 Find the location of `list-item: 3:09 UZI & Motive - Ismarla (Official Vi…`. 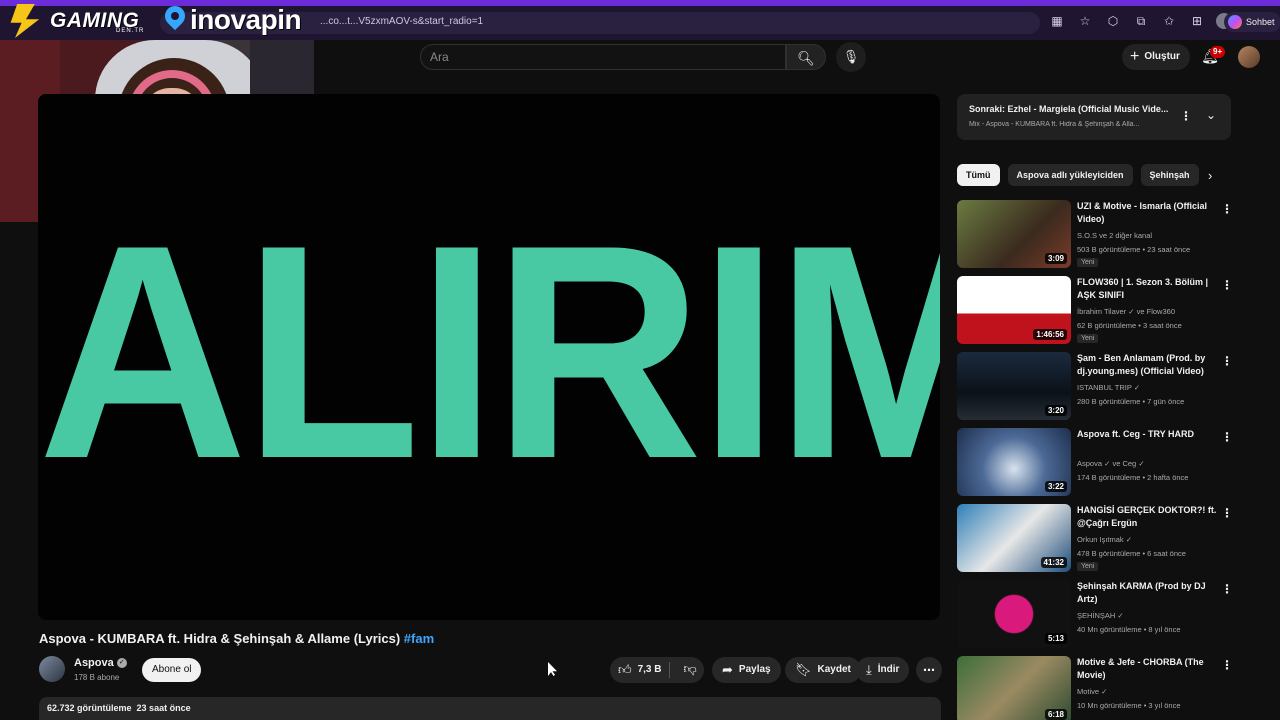

list-item: 3:09 UZI & Motive - Ismarla (Official Vi… is located at coordinates (1097, 237).